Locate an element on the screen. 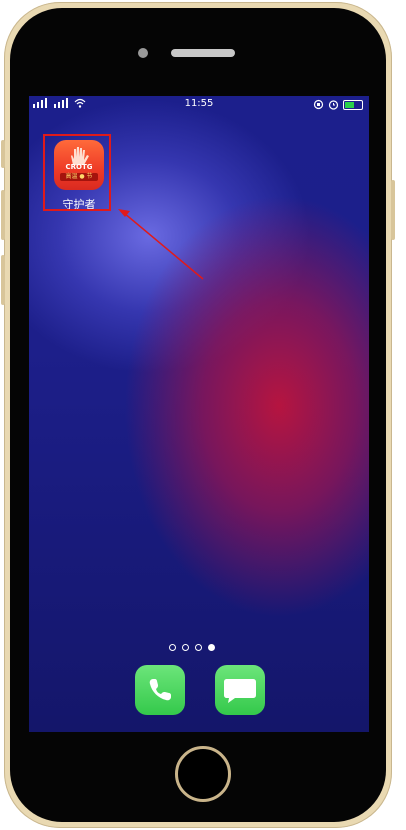 This screenshot has height=830, width=406. power-button is located at coordinates (393, 210).